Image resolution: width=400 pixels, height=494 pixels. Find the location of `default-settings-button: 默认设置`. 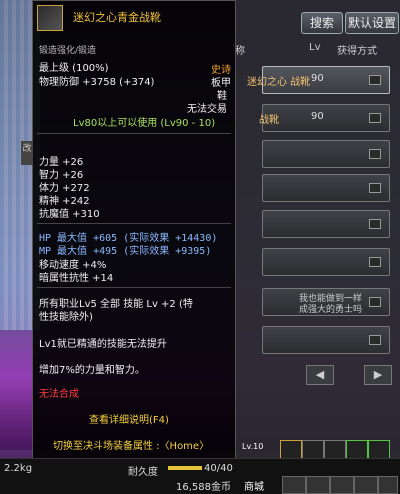

default-settings-button: 默认设置 is located at coordinates (372, 23).